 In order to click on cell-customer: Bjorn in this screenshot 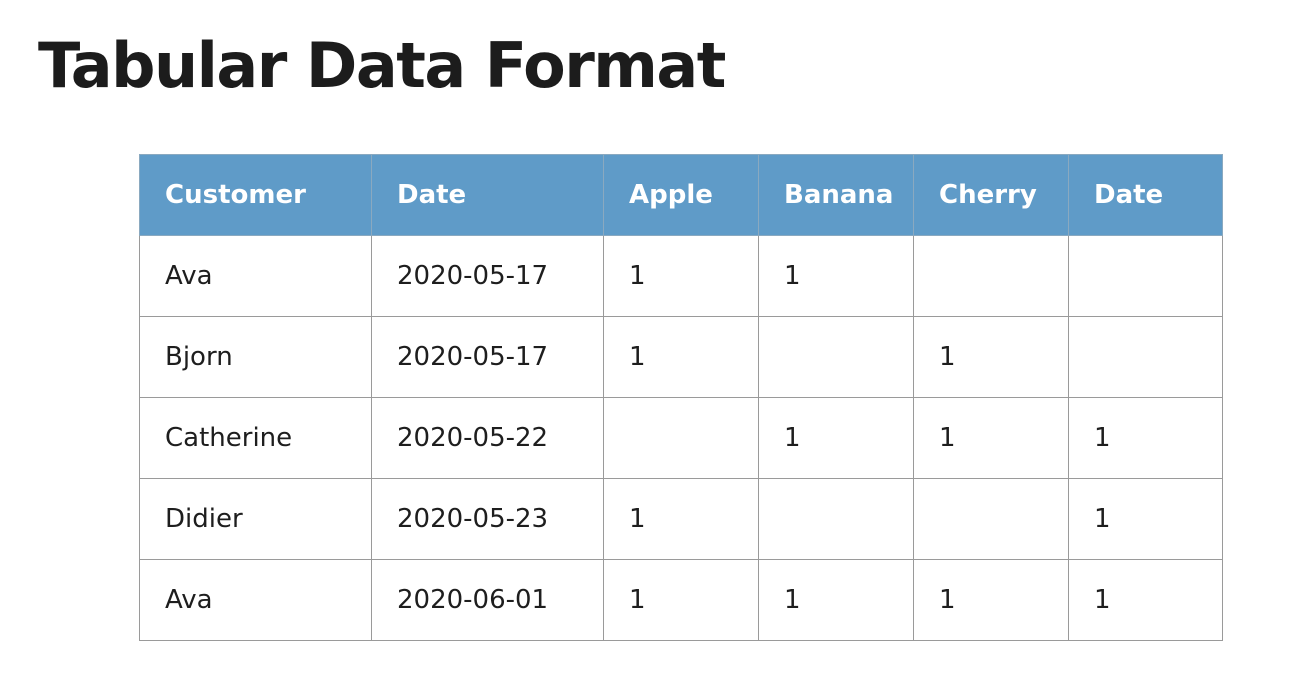, I will do `click(255, 357)`.